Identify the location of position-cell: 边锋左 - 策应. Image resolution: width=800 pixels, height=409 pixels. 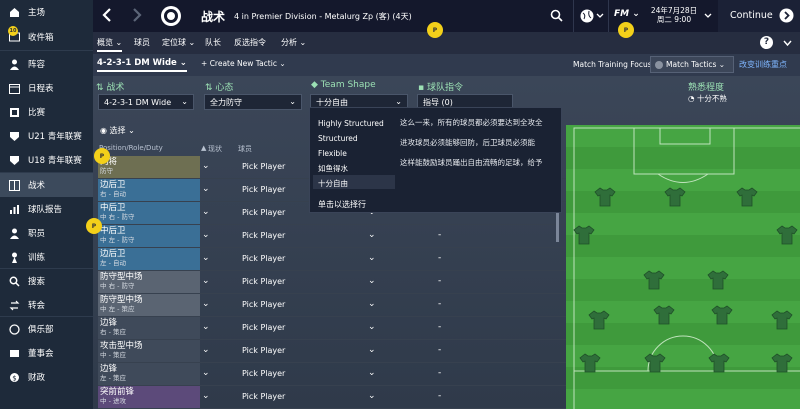
(149, 374).